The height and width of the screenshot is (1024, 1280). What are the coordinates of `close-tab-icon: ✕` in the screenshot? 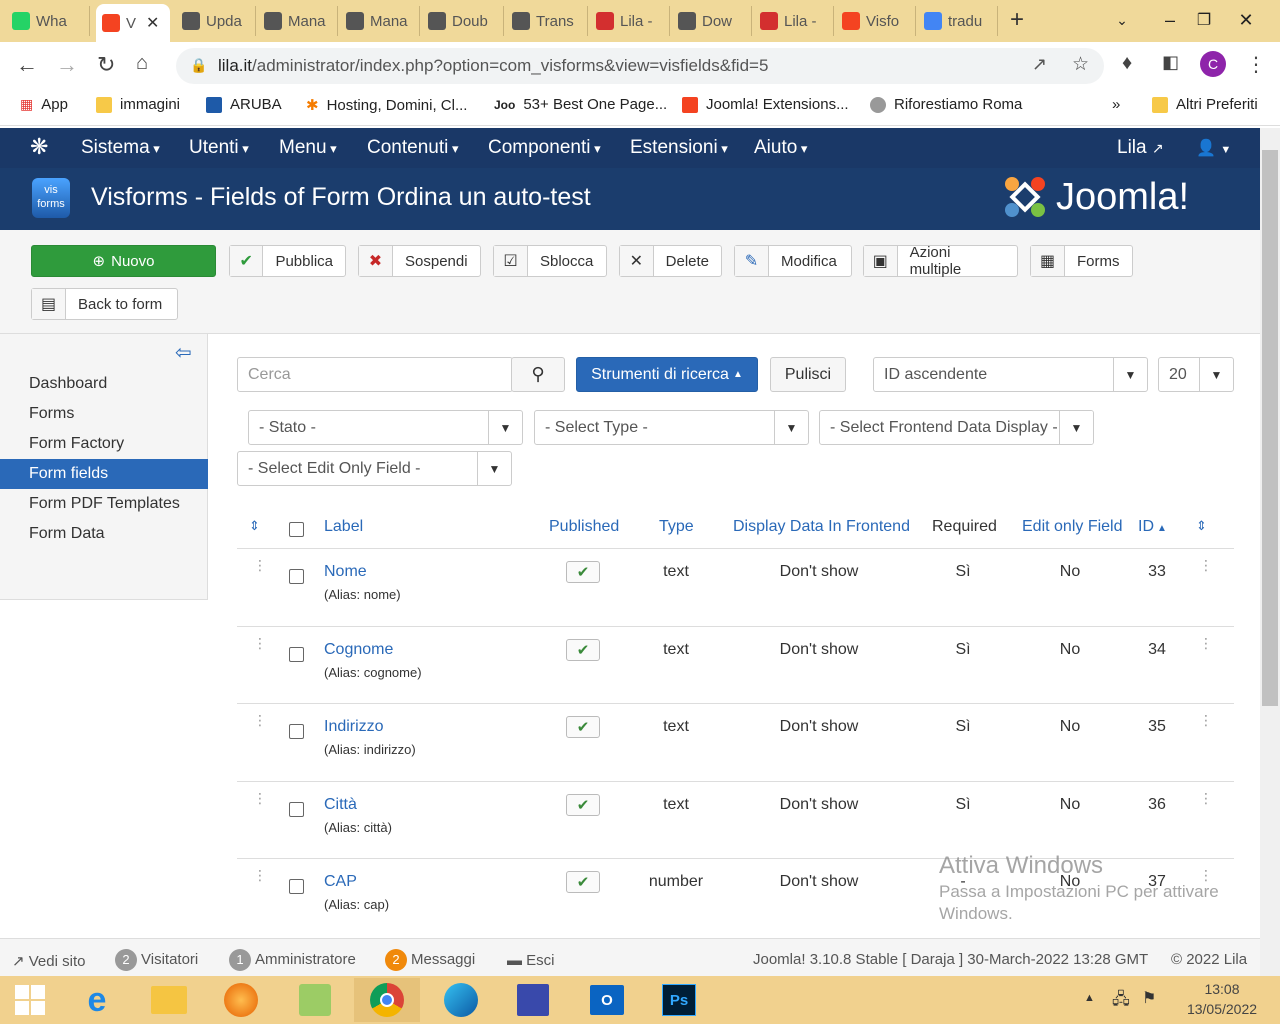 It's located at (152, 23).